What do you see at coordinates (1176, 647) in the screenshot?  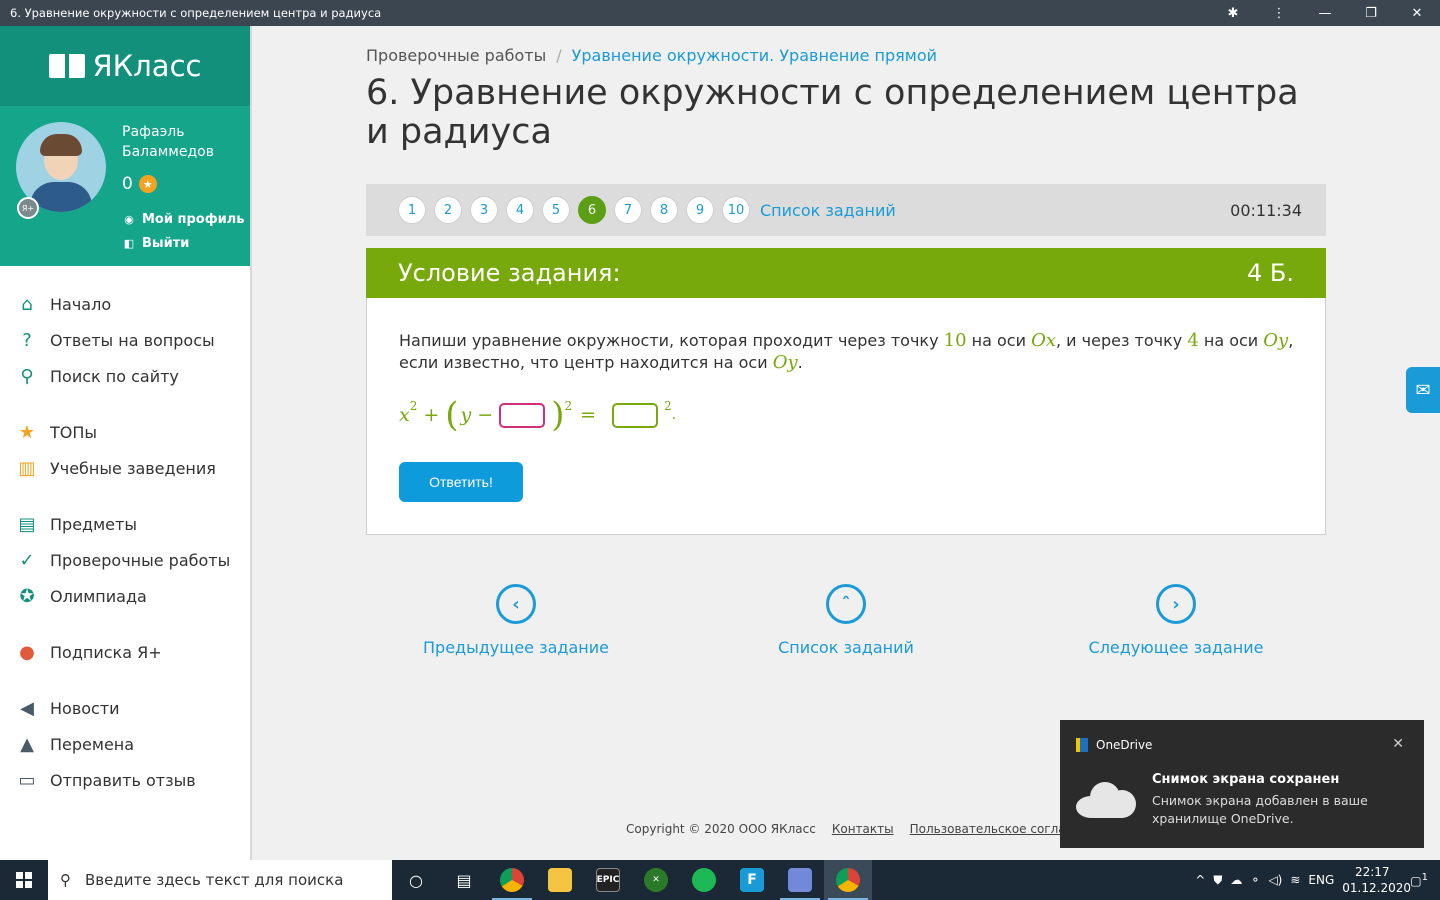 I see `next-task-label: Следующее задание` at bounding box center [1176, 647].